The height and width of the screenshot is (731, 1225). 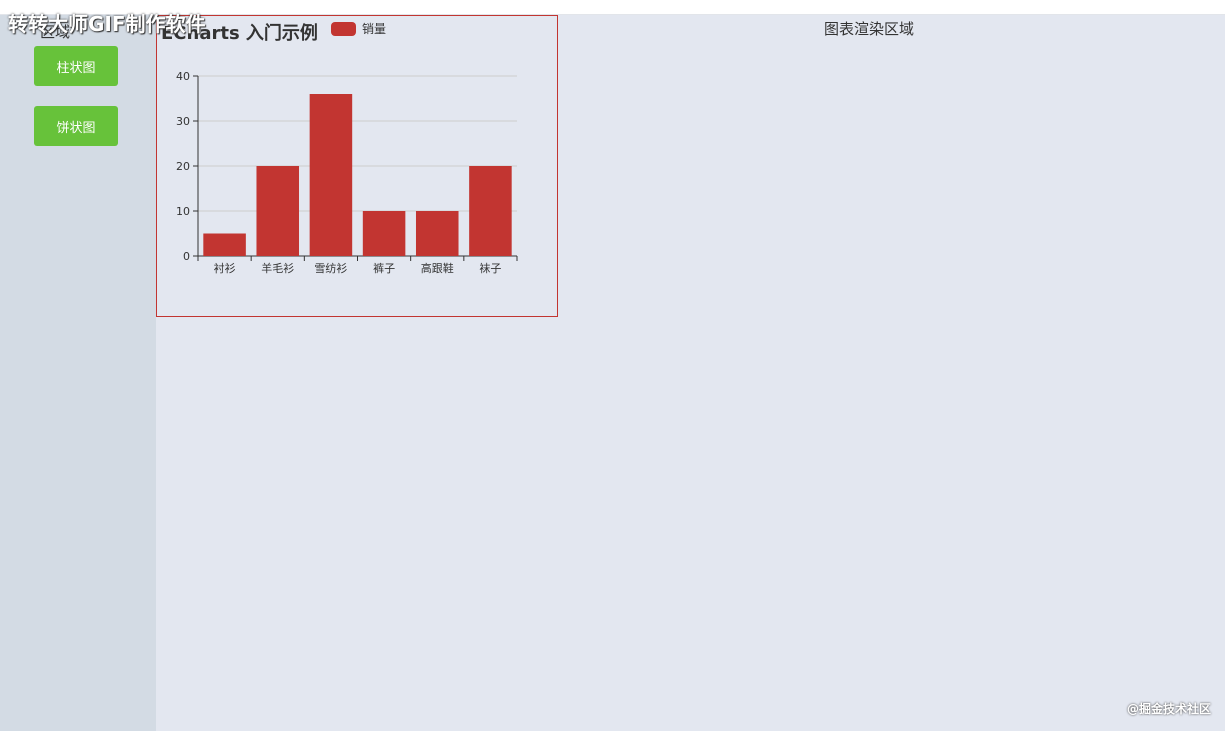 I want to click on x-tick-label: 衬衫, so click(x=225, y=268).